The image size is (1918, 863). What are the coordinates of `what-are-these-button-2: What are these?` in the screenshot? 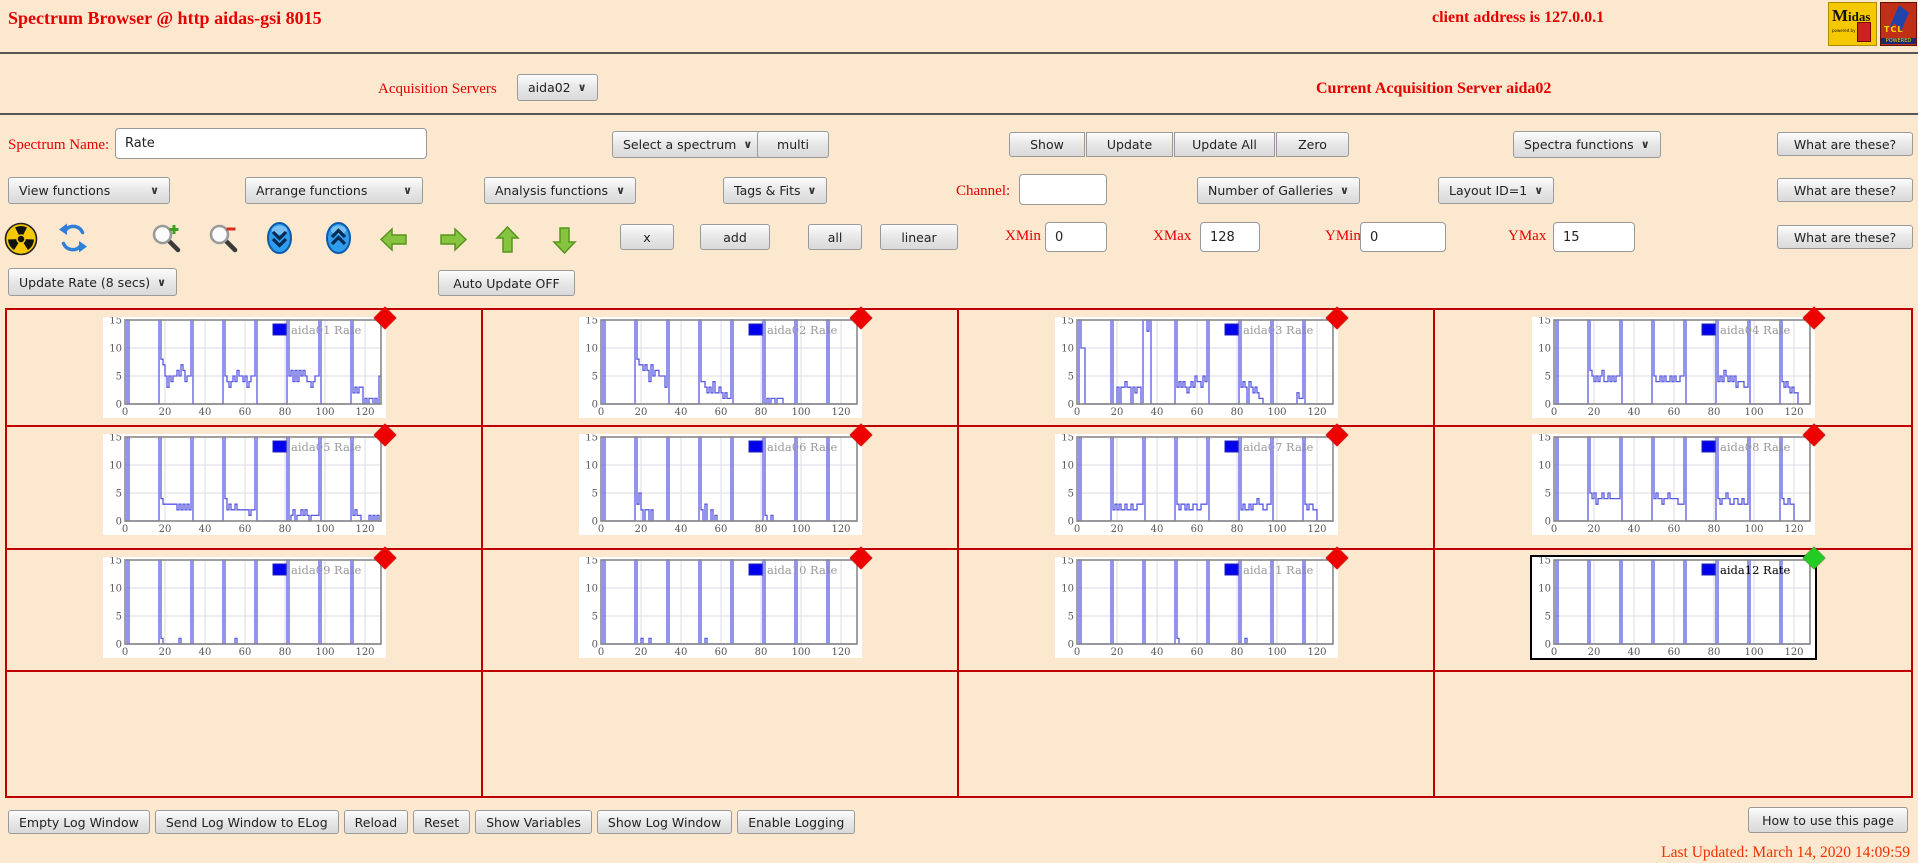 It's located at (1845, 190).